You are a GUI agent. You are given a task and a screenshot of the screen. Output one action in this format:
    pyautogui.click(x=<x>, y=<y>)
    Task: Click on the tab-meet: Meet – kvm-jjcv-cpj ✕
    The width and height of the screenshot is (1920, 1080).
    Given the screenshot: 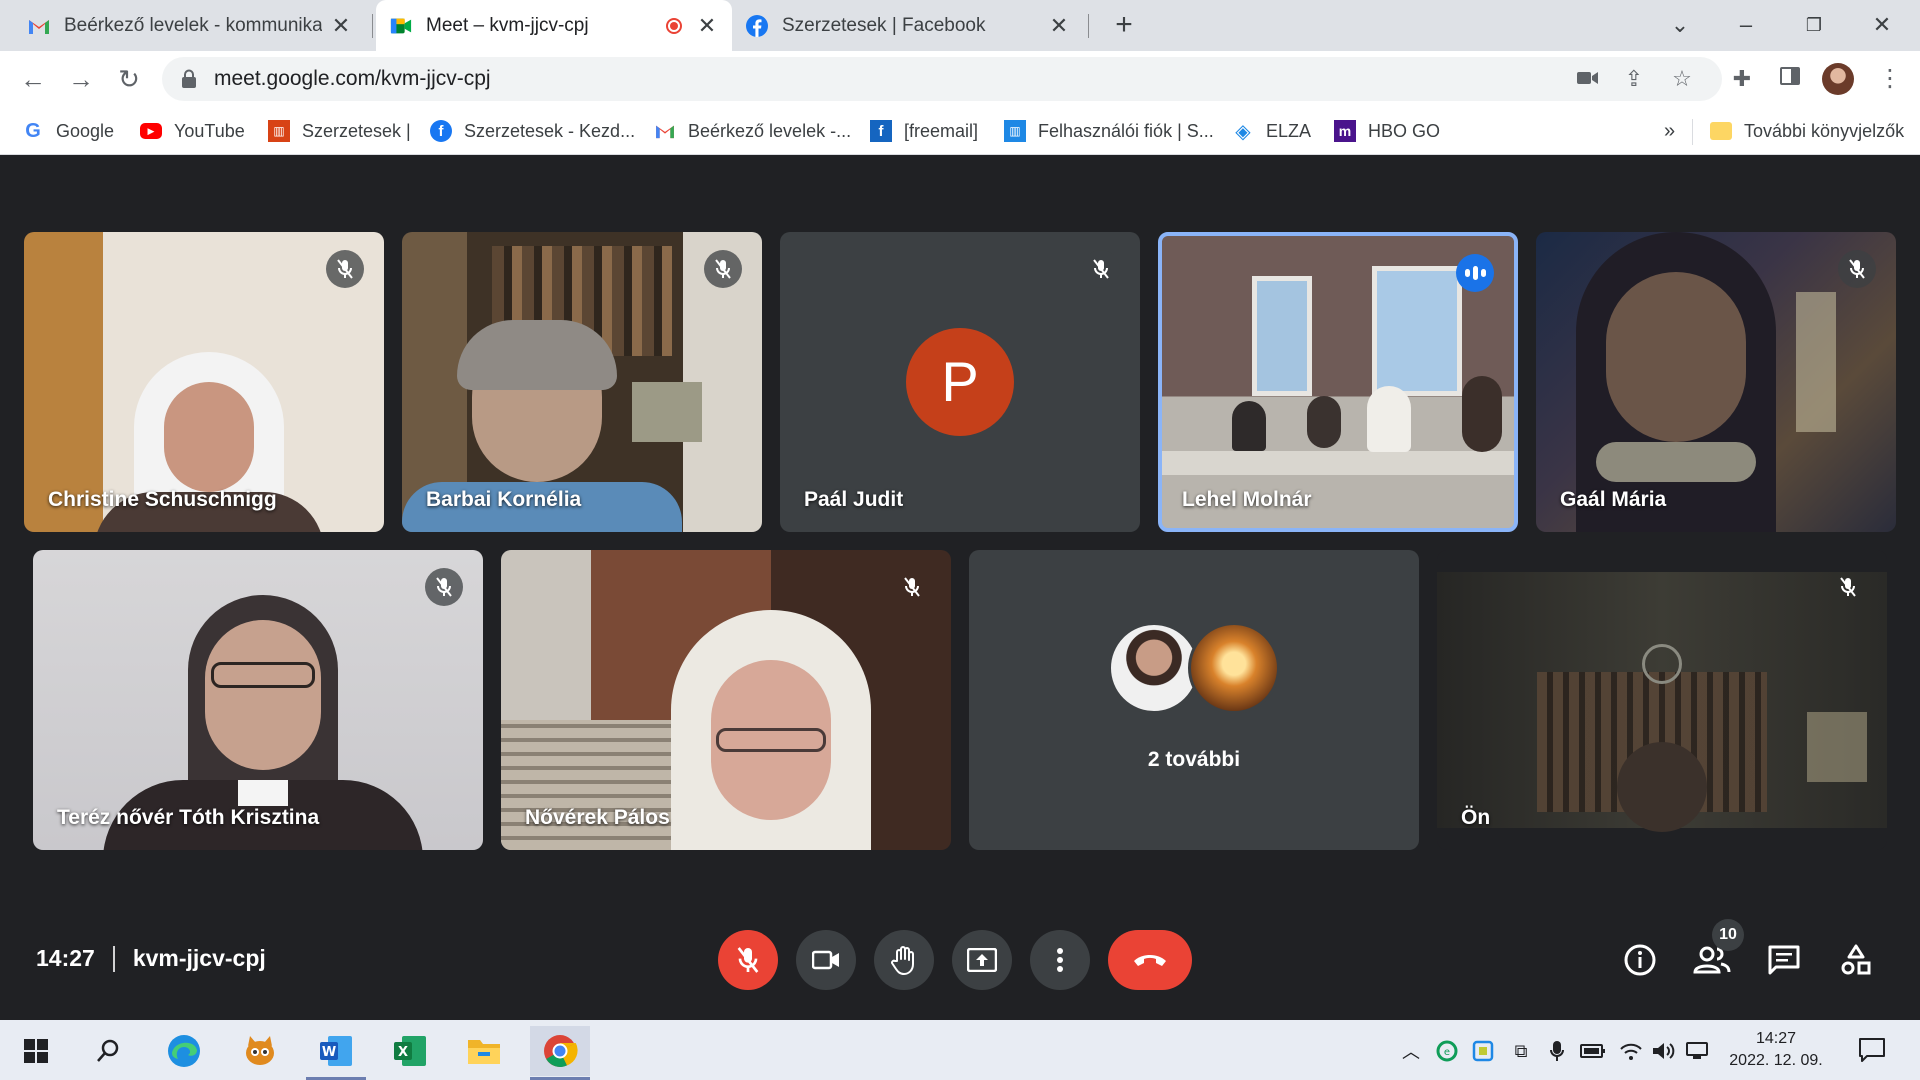 What is the action you would take?
    pyautogui.click(x=554, y=25)
    